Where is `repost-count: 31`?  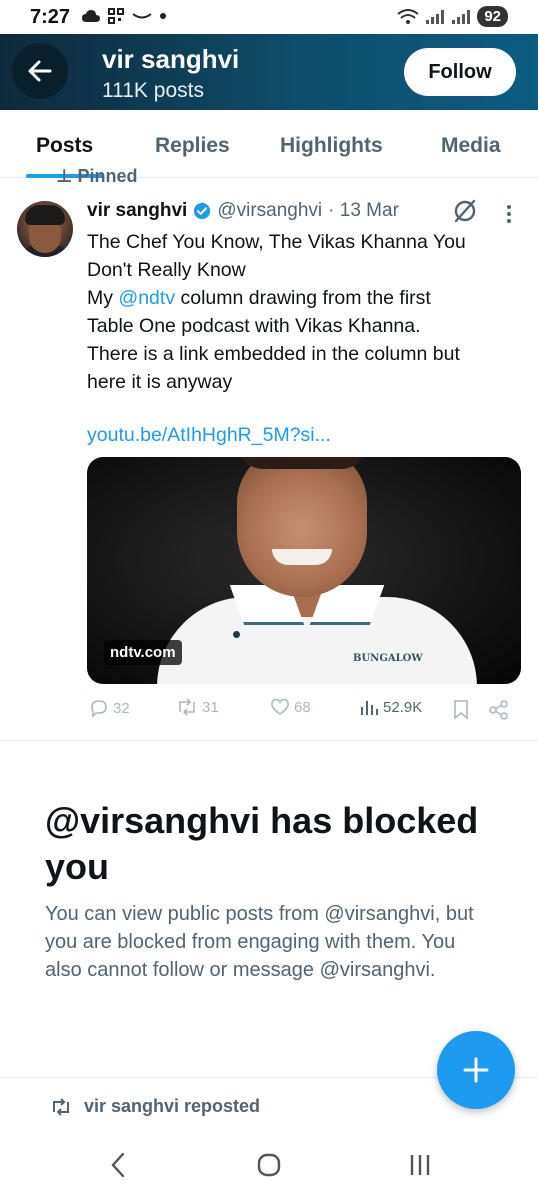 repost-count: 31 is located at coordinates (210, 707).